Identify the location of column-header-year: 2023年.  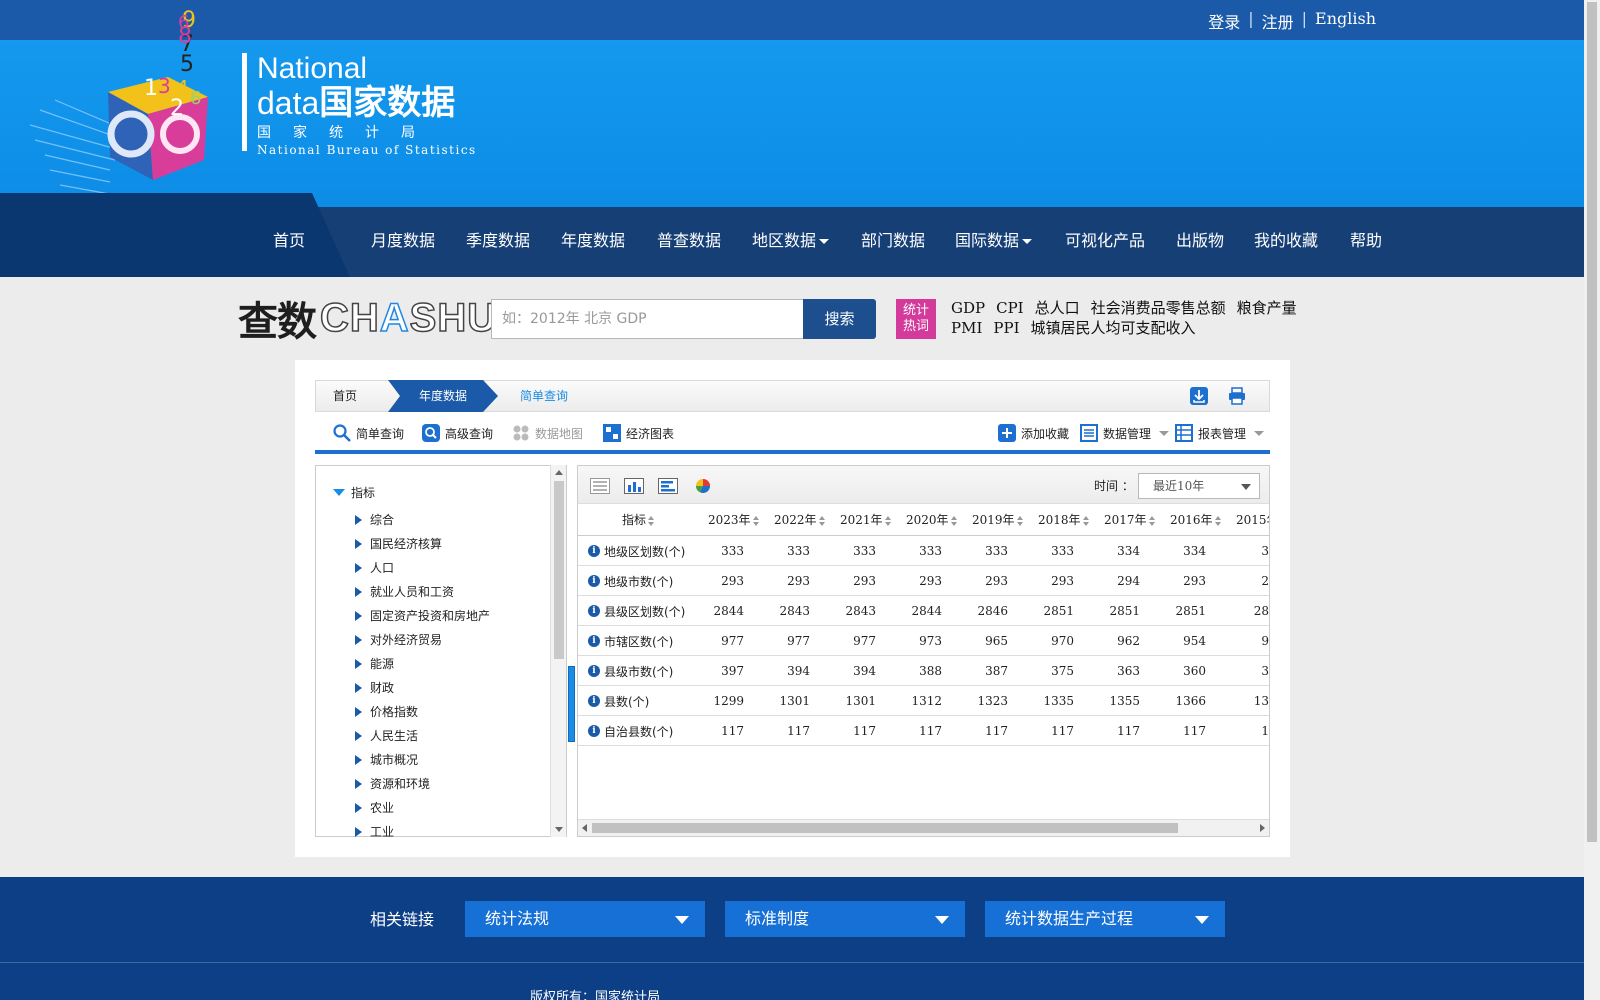
(734, 520).